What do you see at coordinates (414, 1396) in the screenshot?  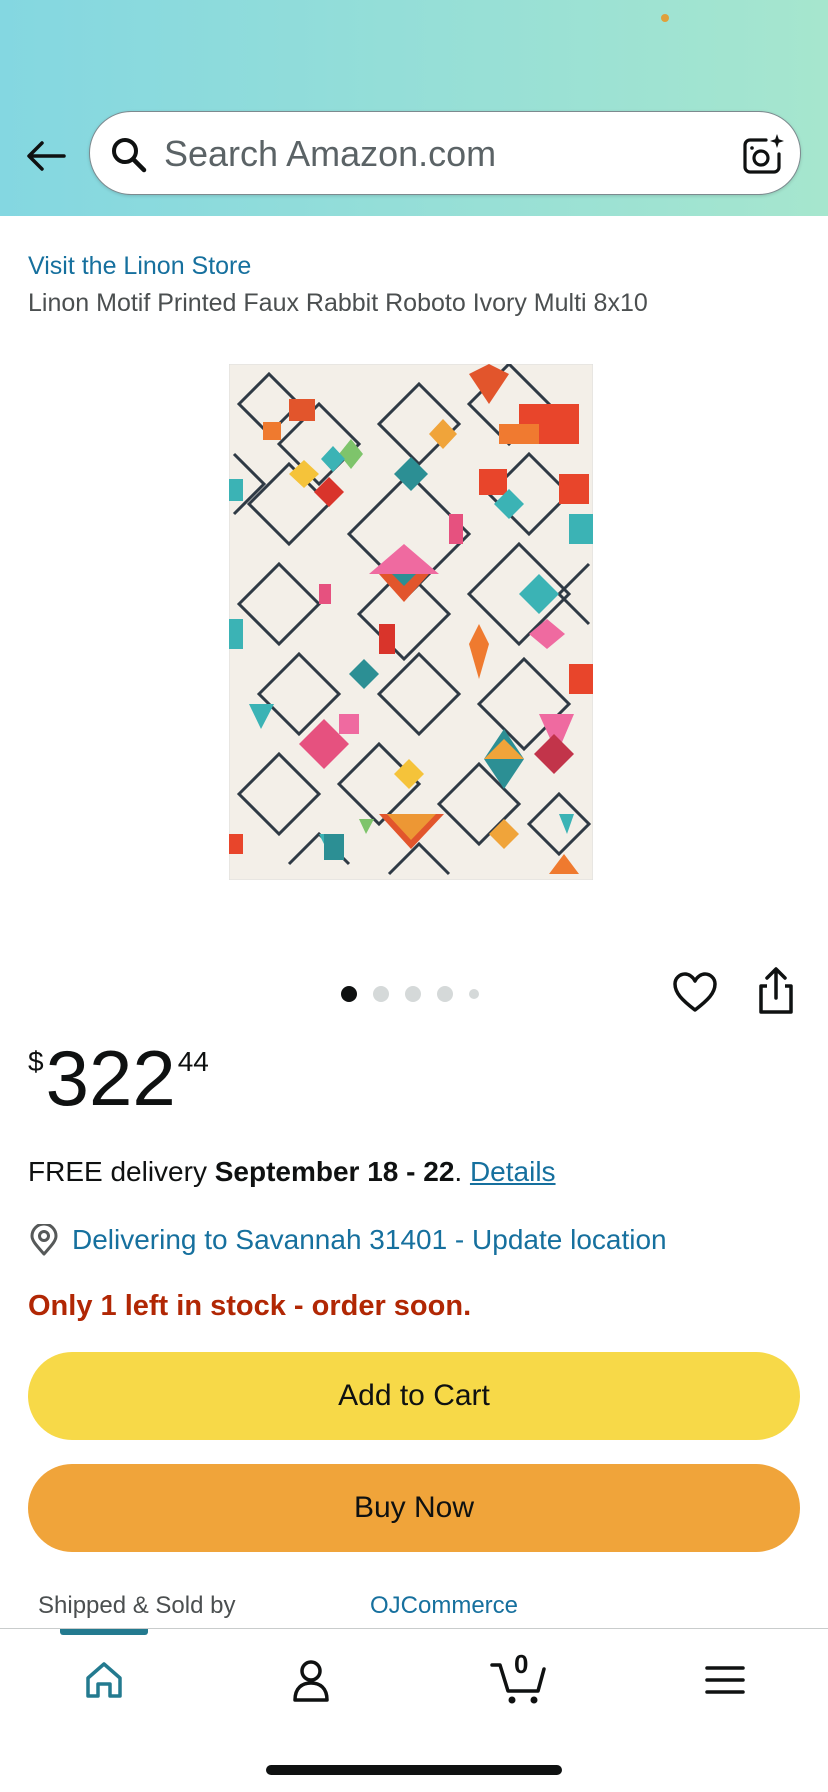 I see `add-to-cart-button: Add to Cart` at bounding box center [414, 1396].